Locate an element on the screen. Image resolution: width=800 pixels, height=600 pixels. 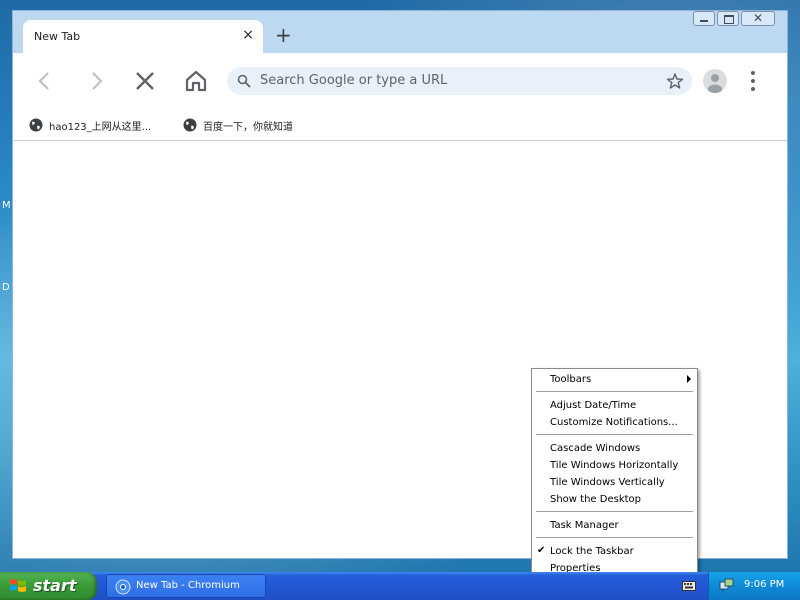
title-bar: New Tab × + ✕ is located at coordinates (400, 32).